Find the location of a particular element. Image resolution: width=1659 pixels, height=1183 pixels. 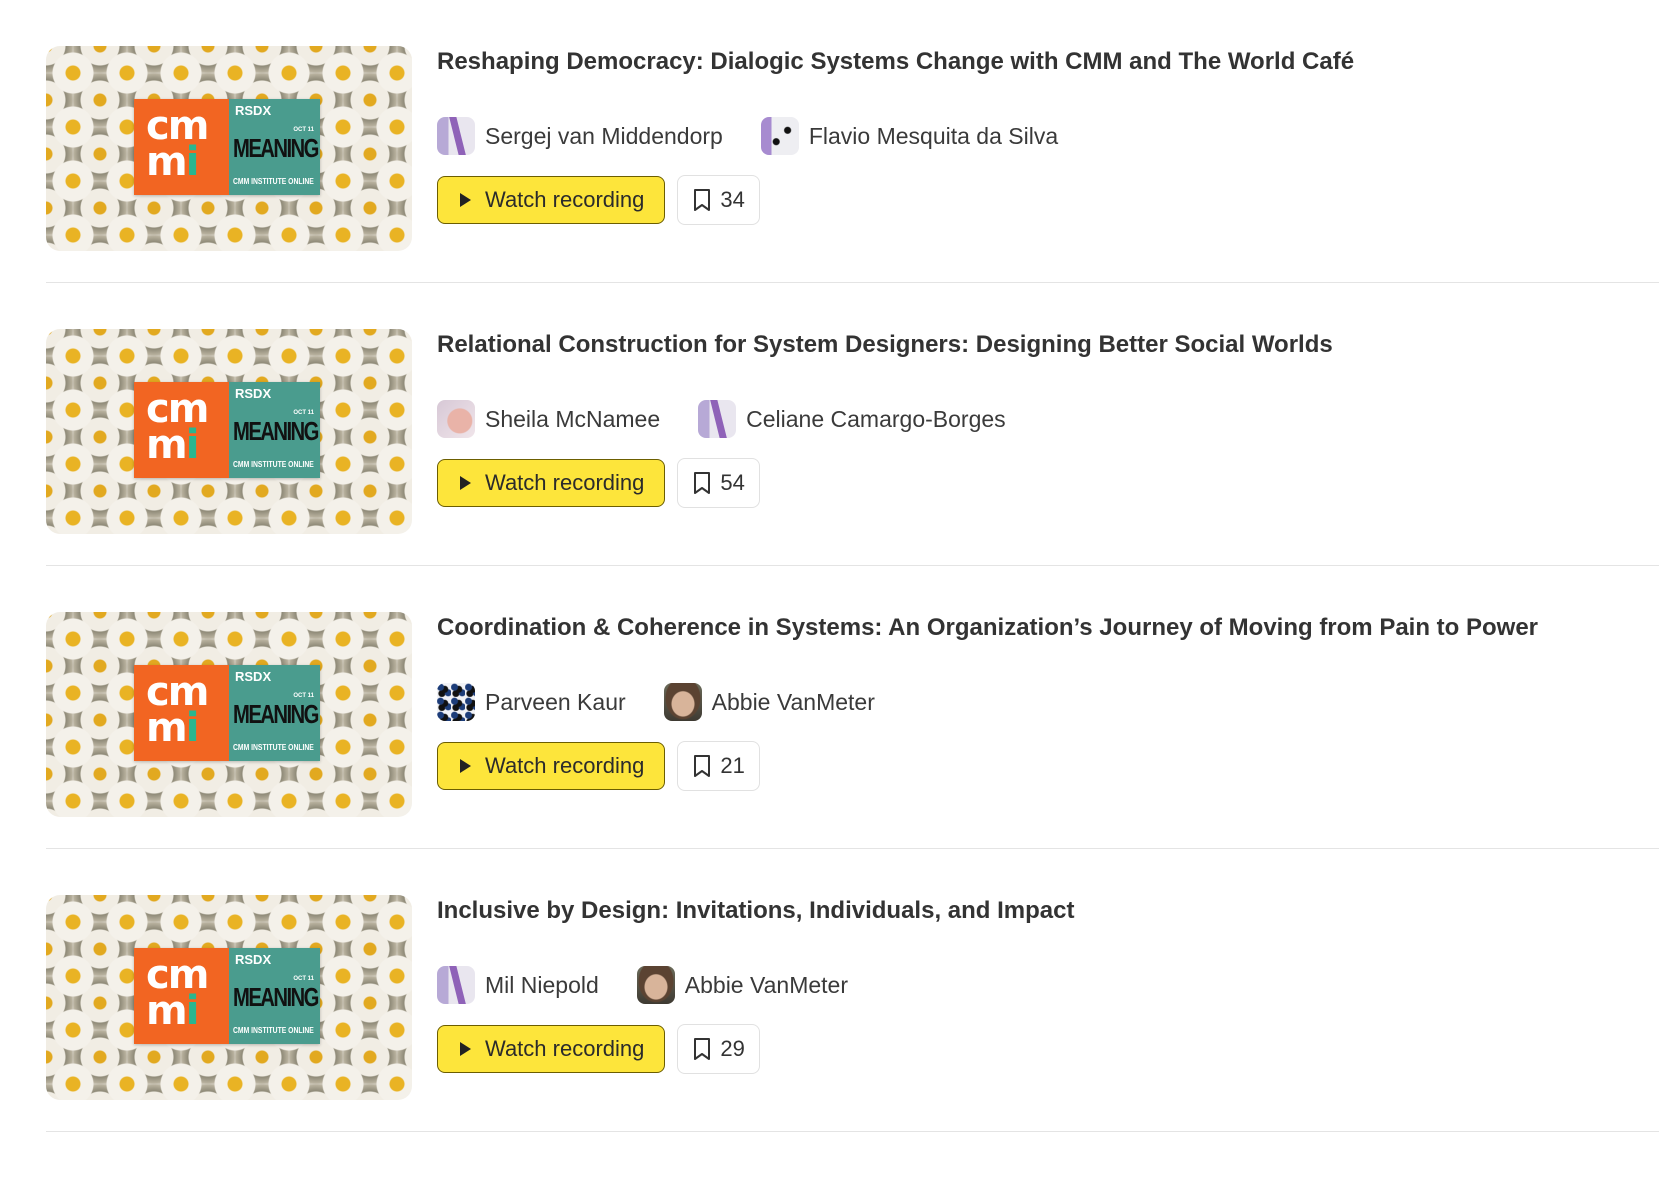

speaker: Flavio Mesquita da Silva is located at coordinates (909, 136).